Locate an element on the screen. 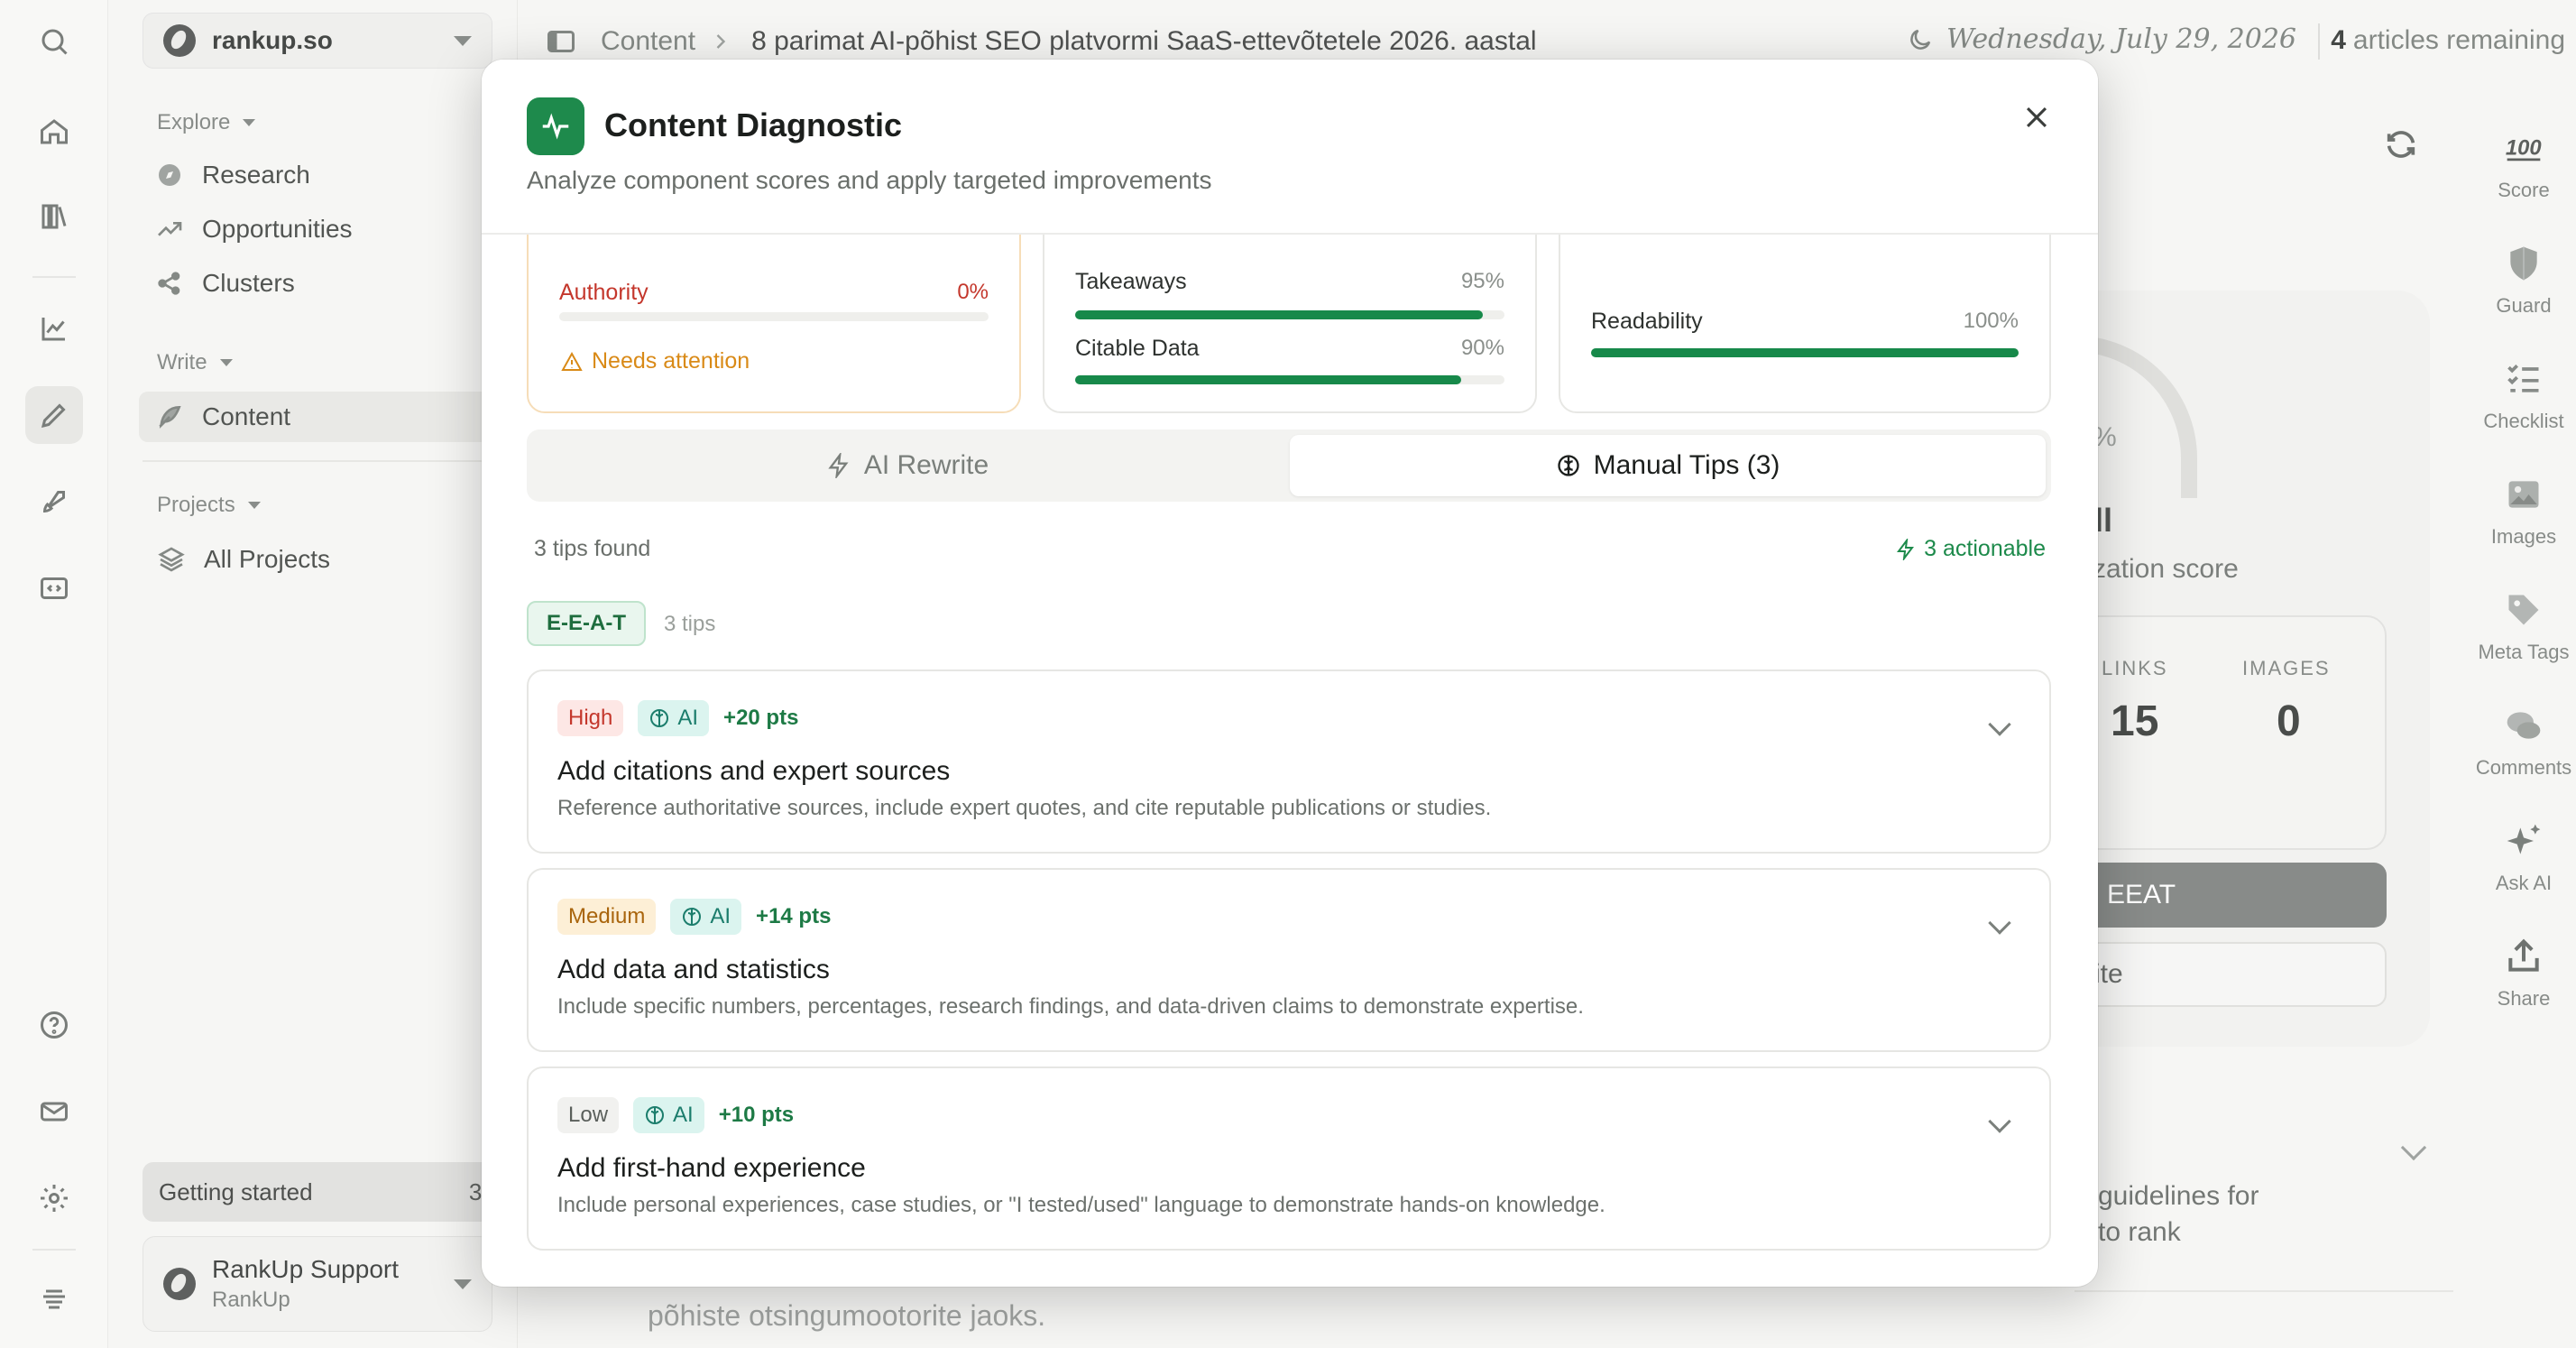 This screenshot has width=2576, height=1348. tab-ai-rewrite: AI Rewrite is located at coordinates (907, 465).